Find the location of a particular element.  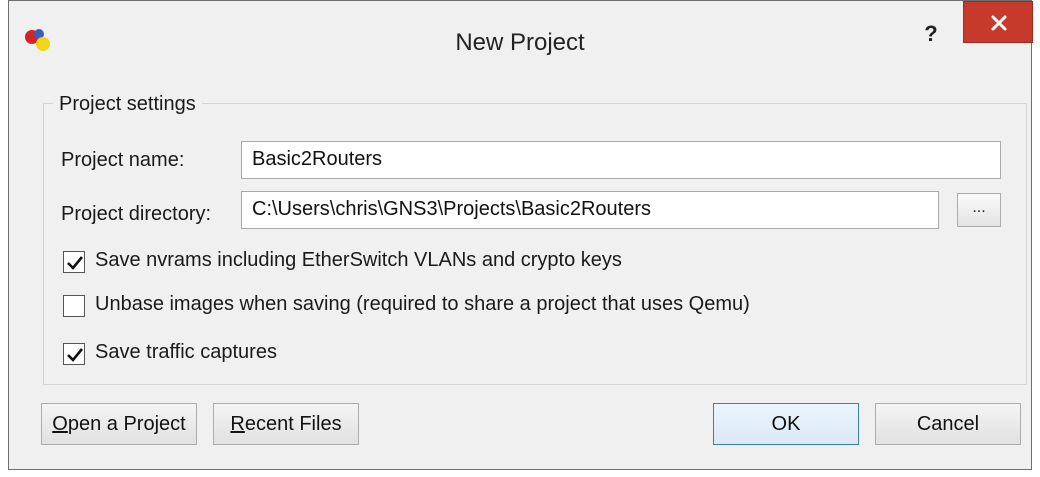

project-name-input: Basic2Routers is located at coordinates (621, 160).